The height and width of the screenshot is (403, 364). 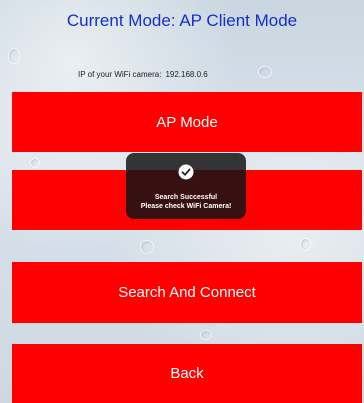 What do you see at coordinates (187, 373) in the screenshot?
I see `back-button: Back` at bounding box center [187, 373].